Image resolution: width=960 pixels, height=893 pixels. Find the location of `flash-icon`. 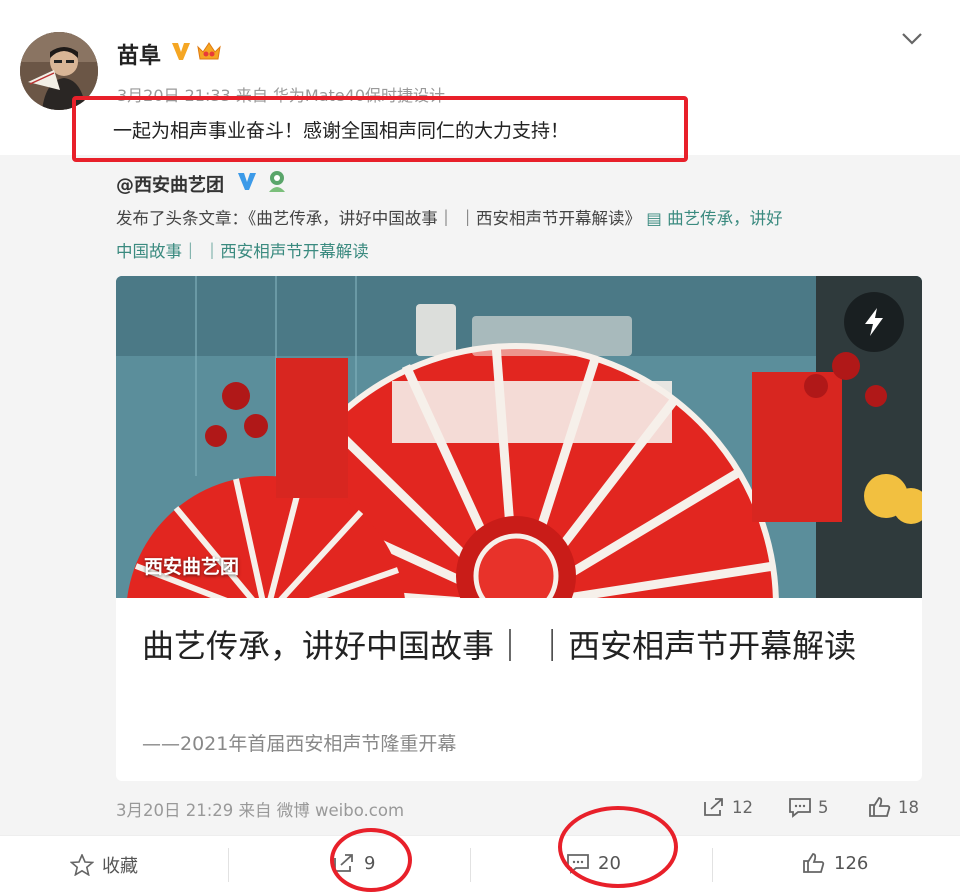

flash-icon is located at coordinates (874, 322).